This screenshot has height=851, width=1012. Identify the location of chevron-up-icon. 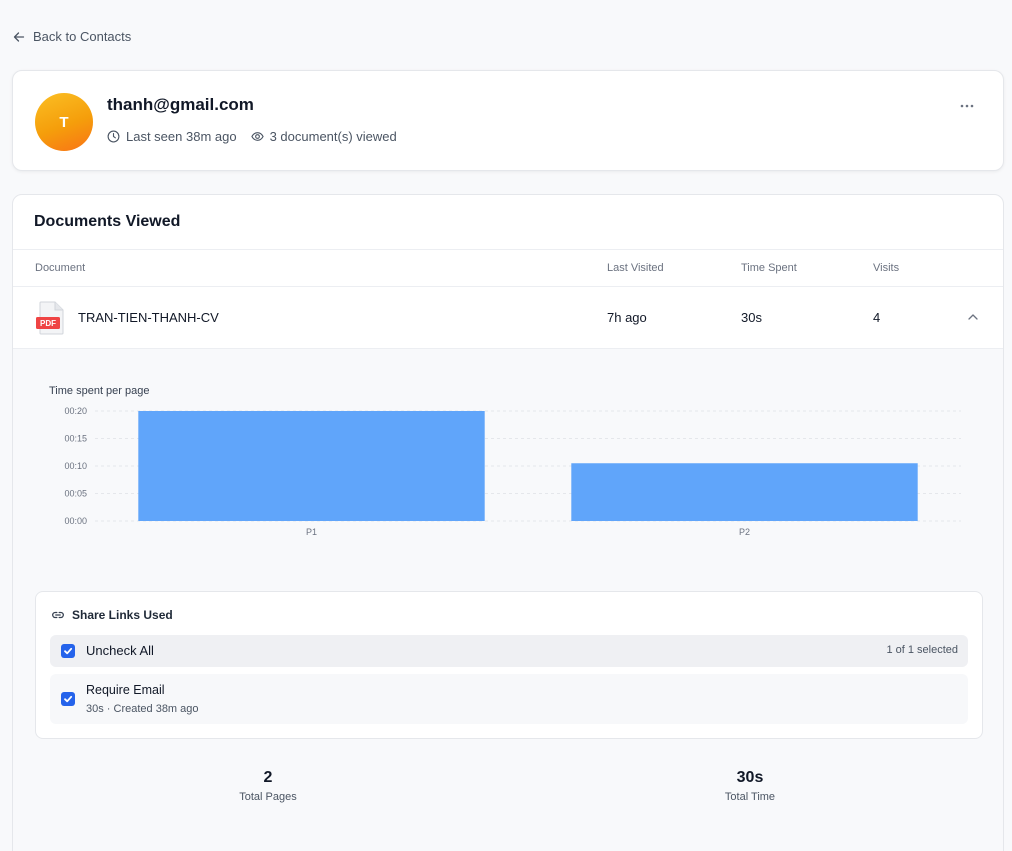
(973, 317).